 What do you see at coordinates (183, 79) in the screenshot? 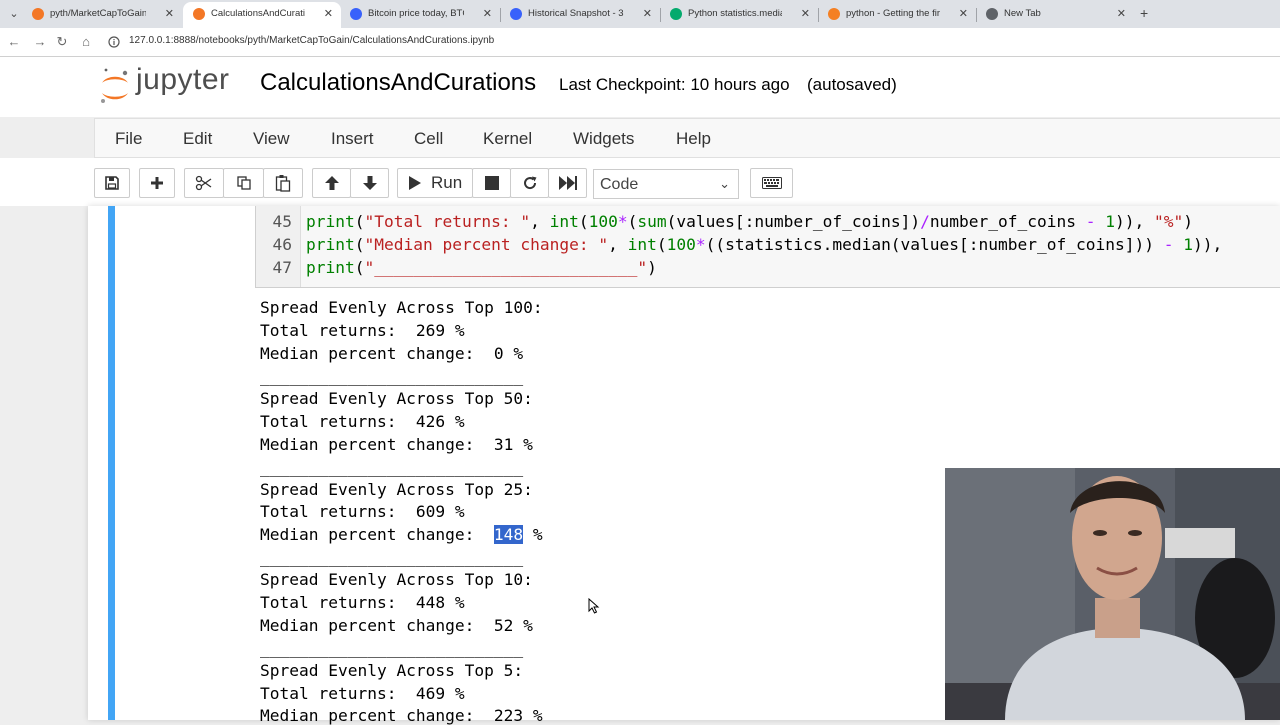
I see `jupyter-logo-text: jupyter` at bounding box center [183, 79].